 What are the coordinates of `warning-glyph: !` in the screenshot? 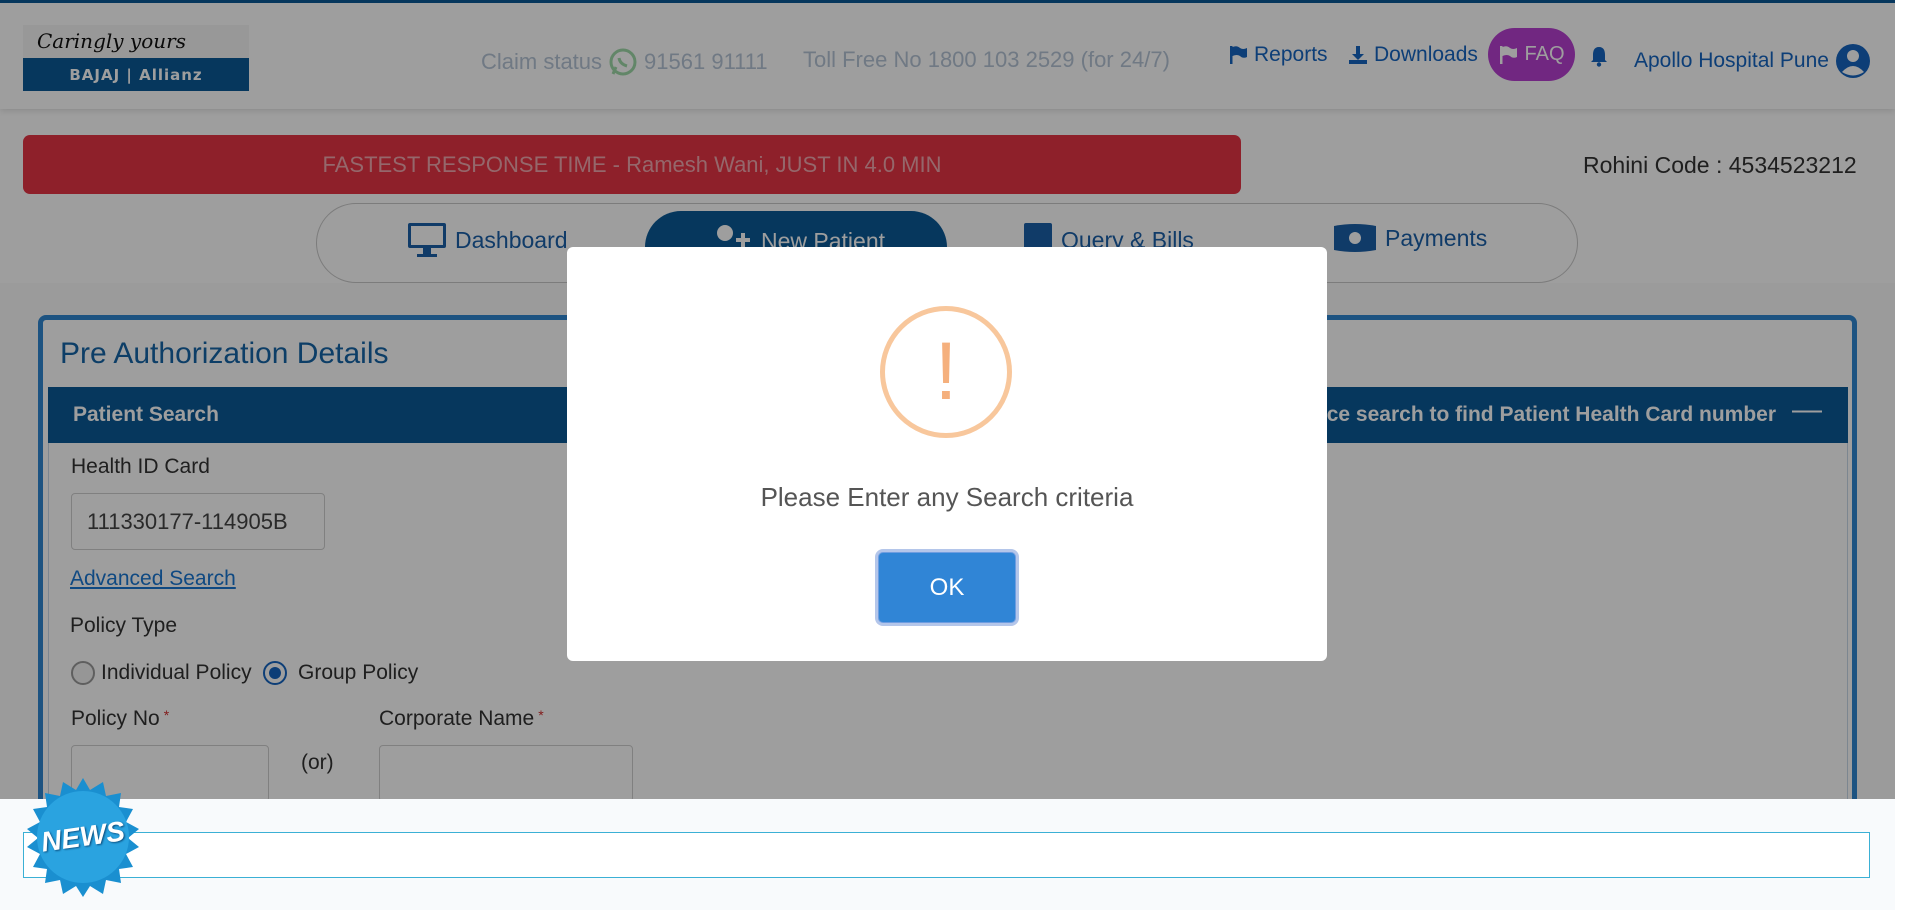 It's located at (946, 371).